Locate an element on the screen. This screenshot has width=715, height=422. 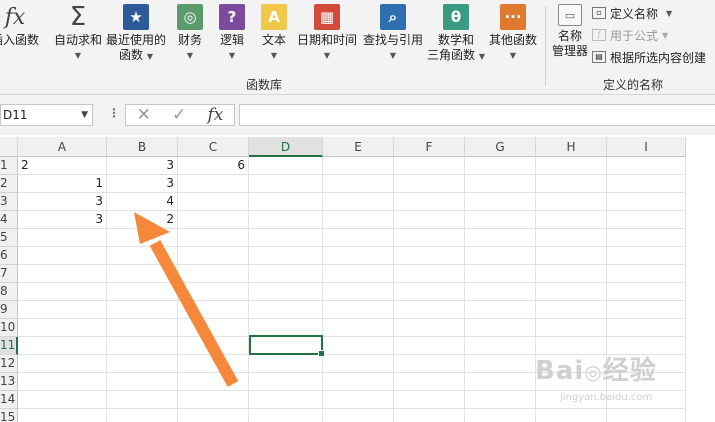
watermark-url: jingyan.baidu.com is located at coordinates (606, 397).